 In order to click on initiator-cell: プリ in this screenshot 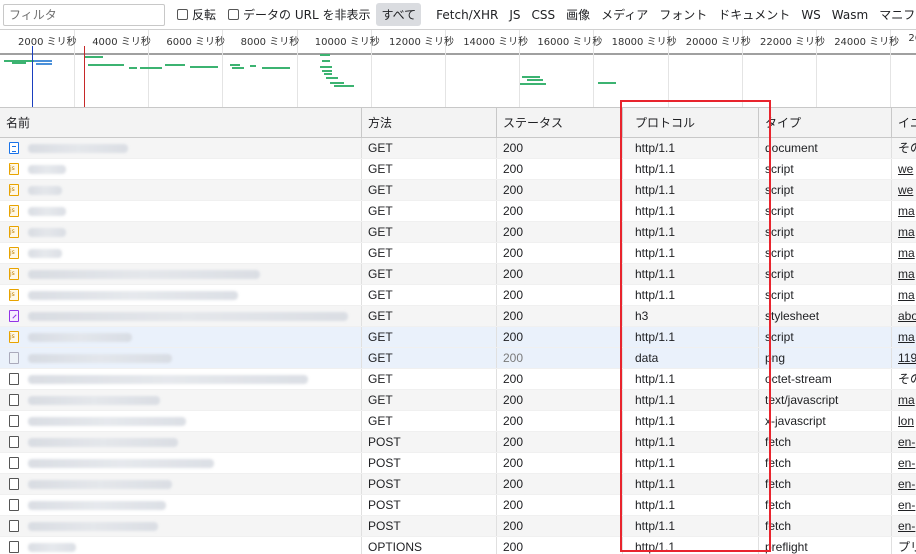, I will do `click(904, 545)`.